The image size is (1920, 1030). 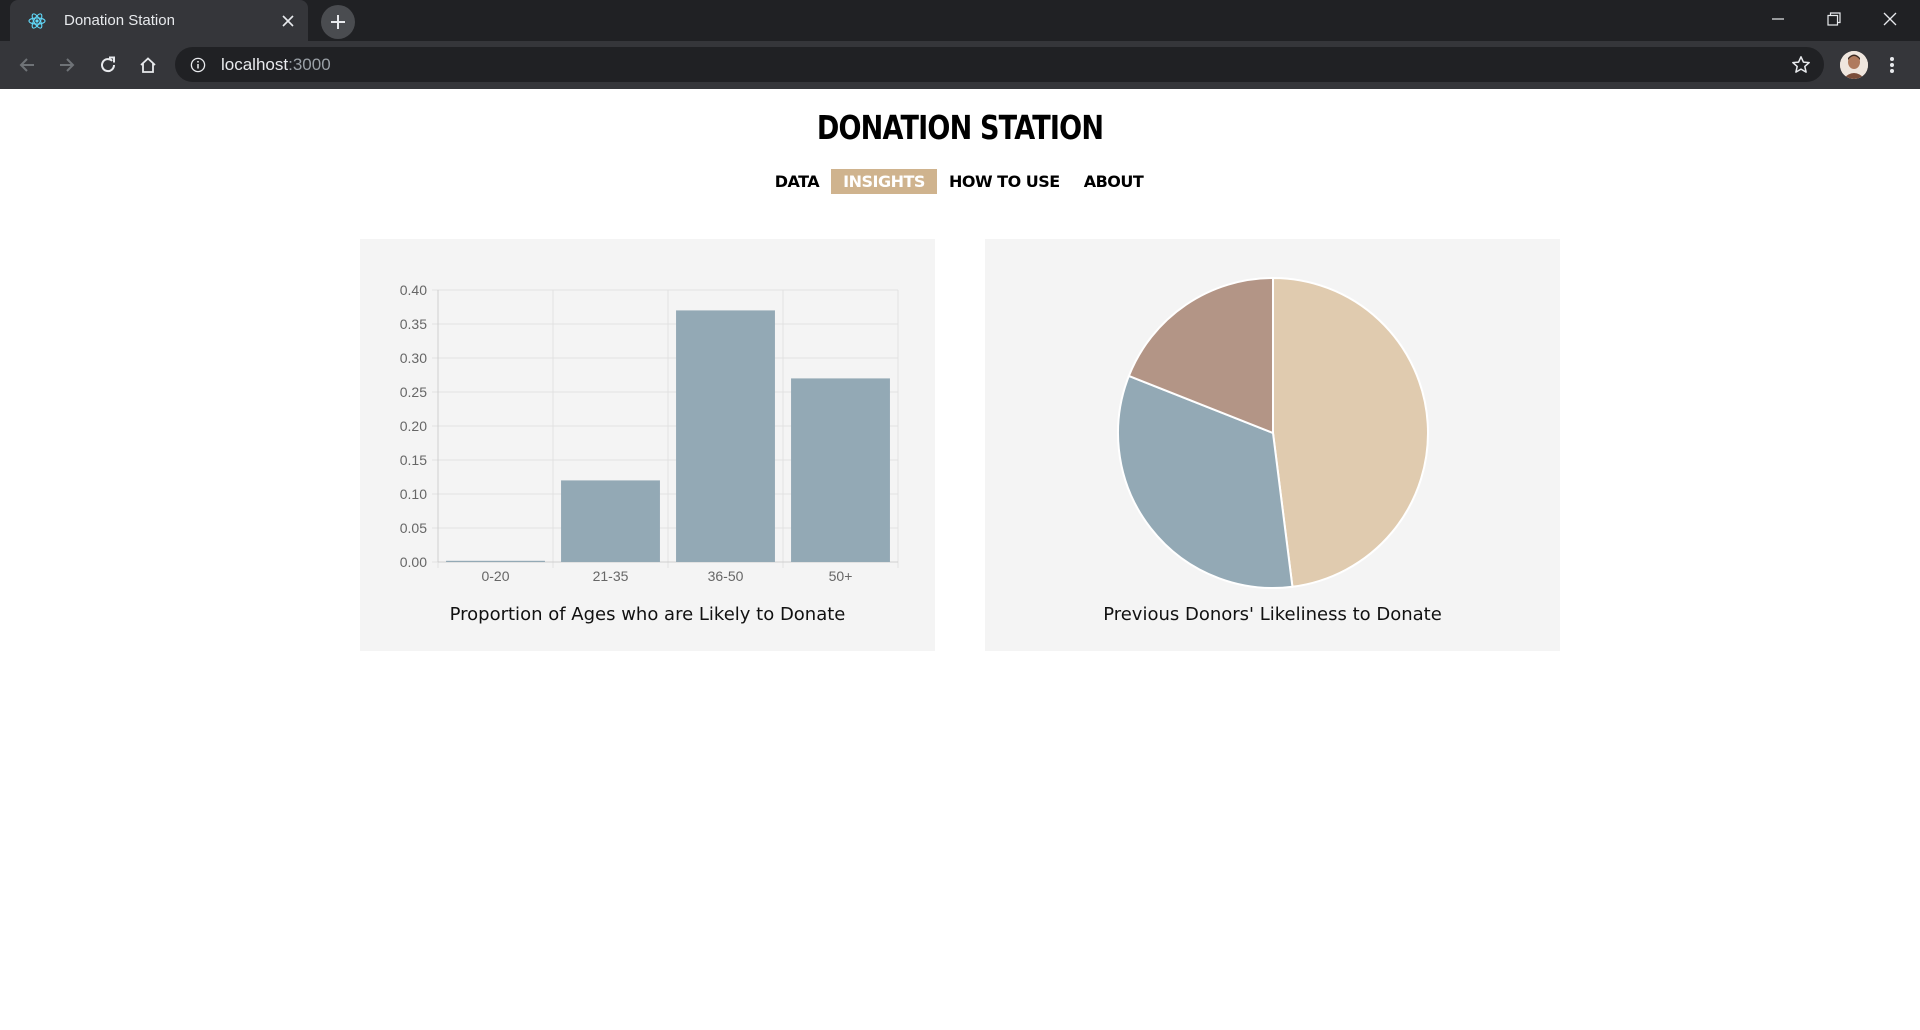 I want to click on info-icon, so click(x=198, y=65).